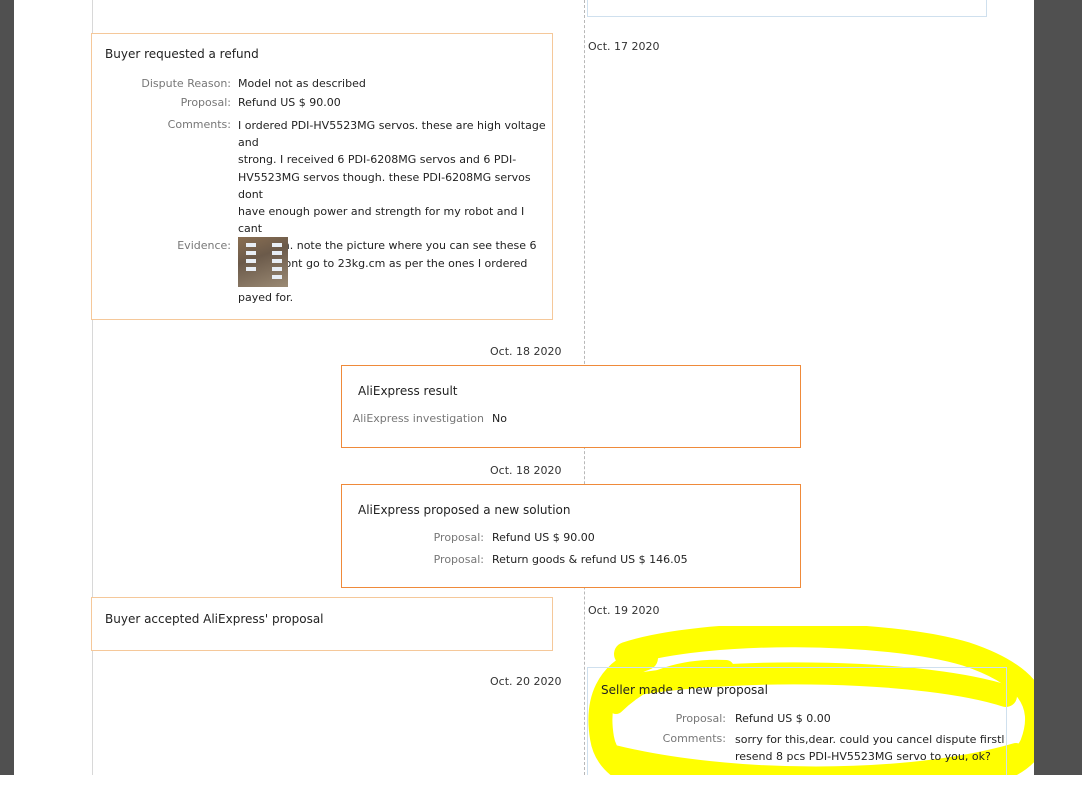 The height and width of the screenshot is (797, 1082). Describe the element at coordinates (302, 83) in the screenshot. I see `dispute-reason-value: Model not as described` at that location.